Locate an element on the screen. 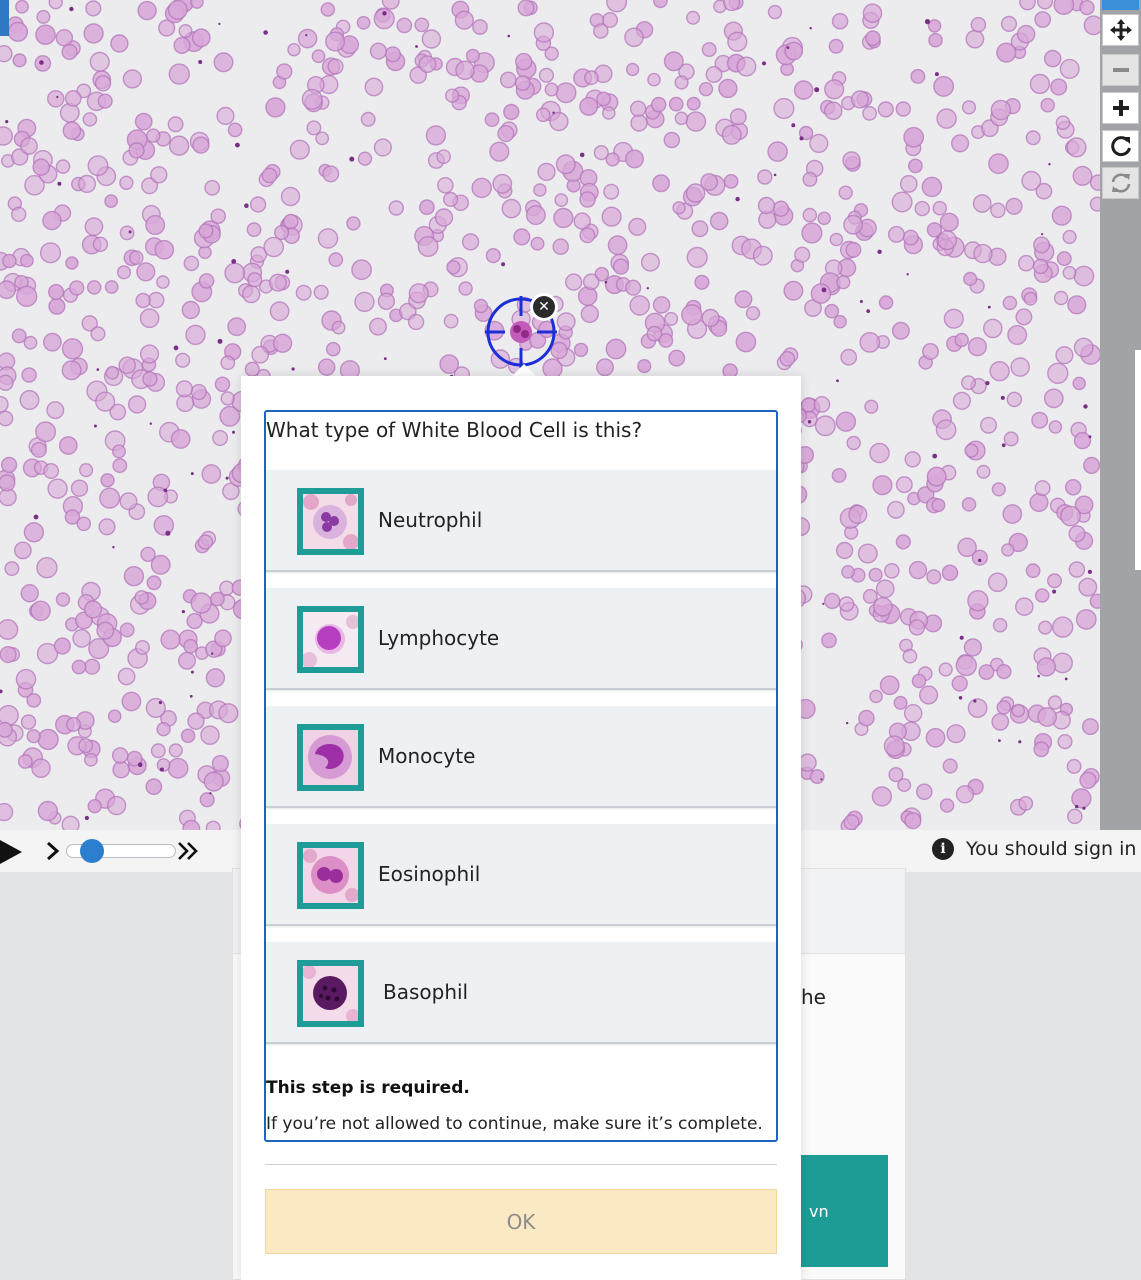 This screenshot has height=1280, width=1141. pan-icon is located at coordinates (1120, 30).